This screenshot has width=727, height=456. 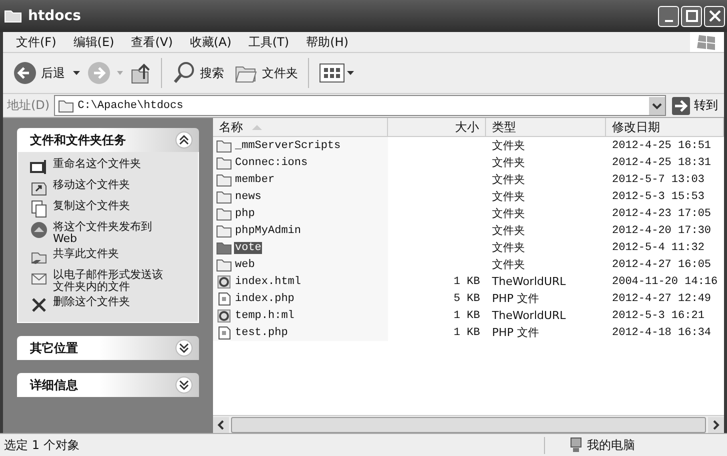 What do you see at coordinates (576, 445) in the screenshot?
I see `computer-icon` at bounding box center [576, 445].